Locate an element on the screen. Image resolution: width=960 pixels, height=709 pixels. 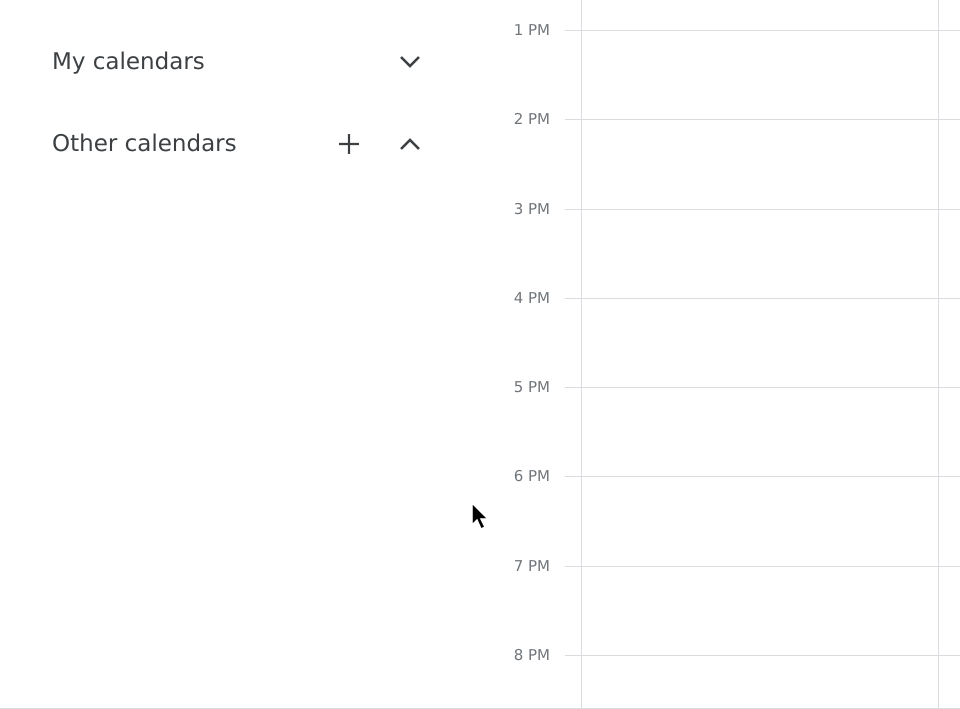
section-title: Other calendars is located at coordinates (145, 144).